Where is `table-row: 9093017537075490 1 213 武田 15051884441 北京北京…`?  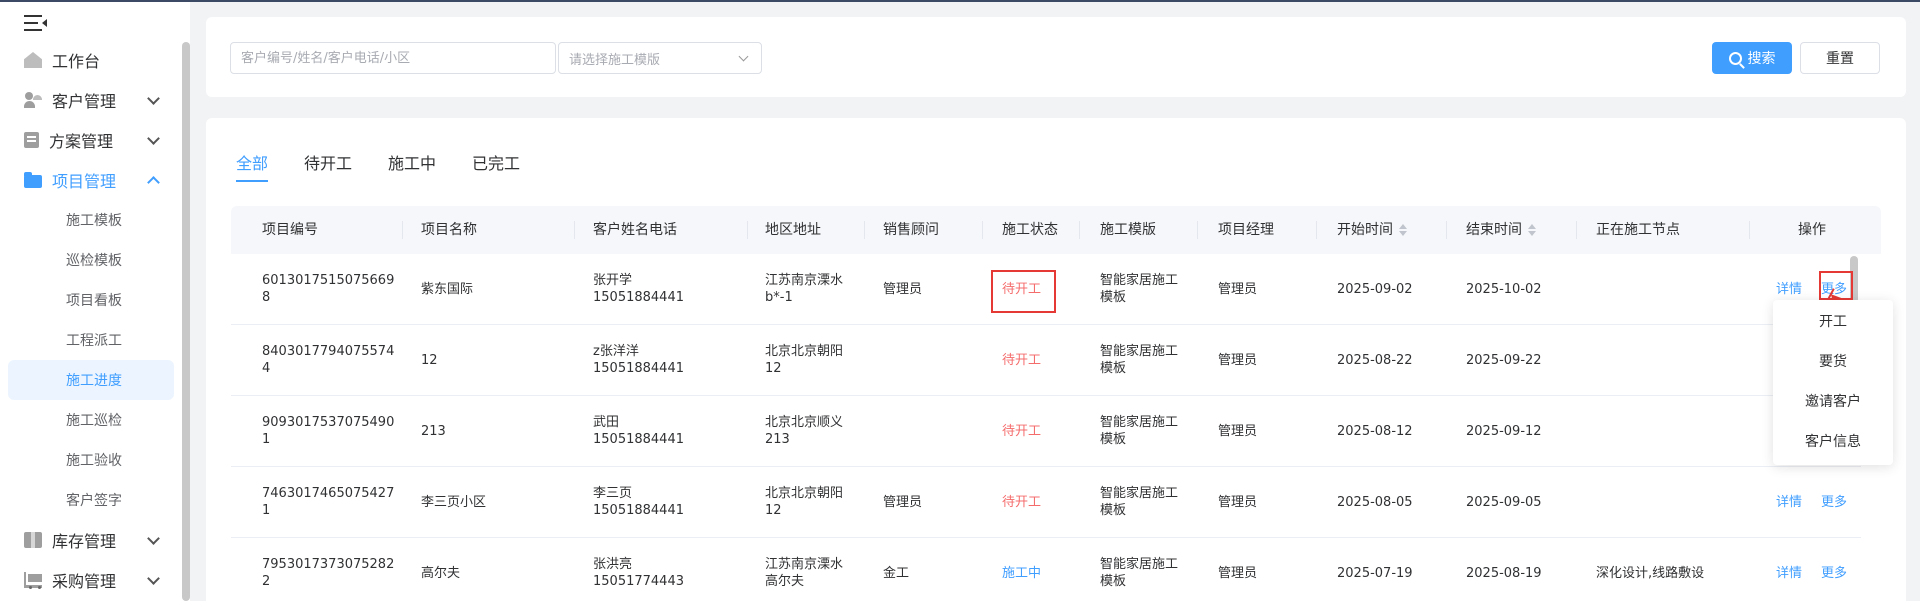 table-row: 9093017537075490 1 213 武田 15051884441 北京北京… is located at coordinates (1046, 431).